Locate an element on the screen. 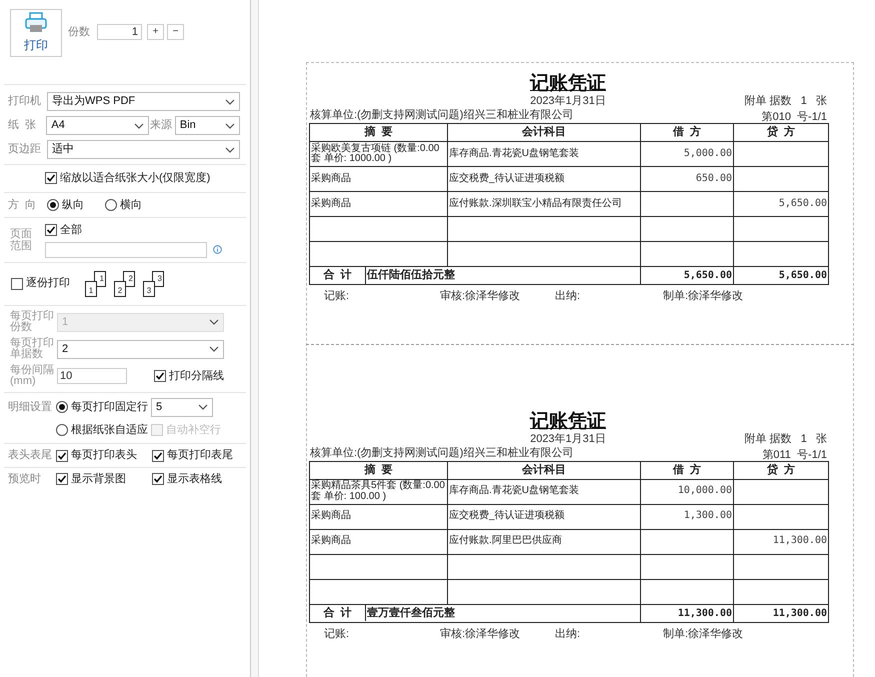 This screenshot has height=677, width=875. field-label: 纸 张 is located at coordinates (23, 126).